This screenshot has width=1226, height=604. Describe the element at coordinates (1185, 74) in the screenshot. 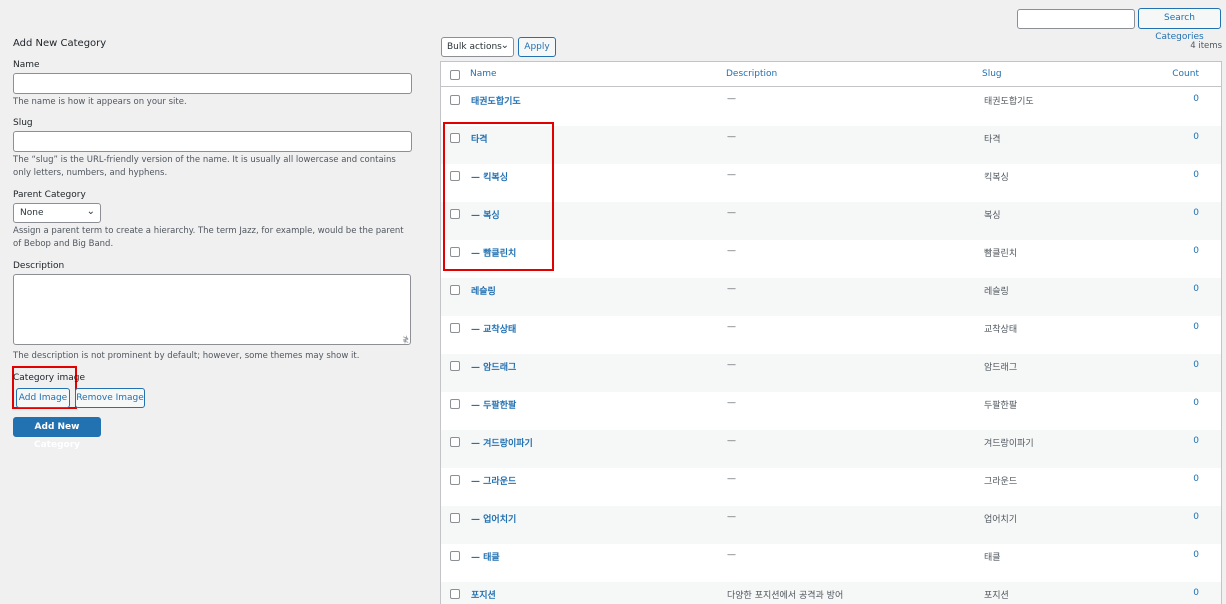

I see `column-count: Count` at that location.